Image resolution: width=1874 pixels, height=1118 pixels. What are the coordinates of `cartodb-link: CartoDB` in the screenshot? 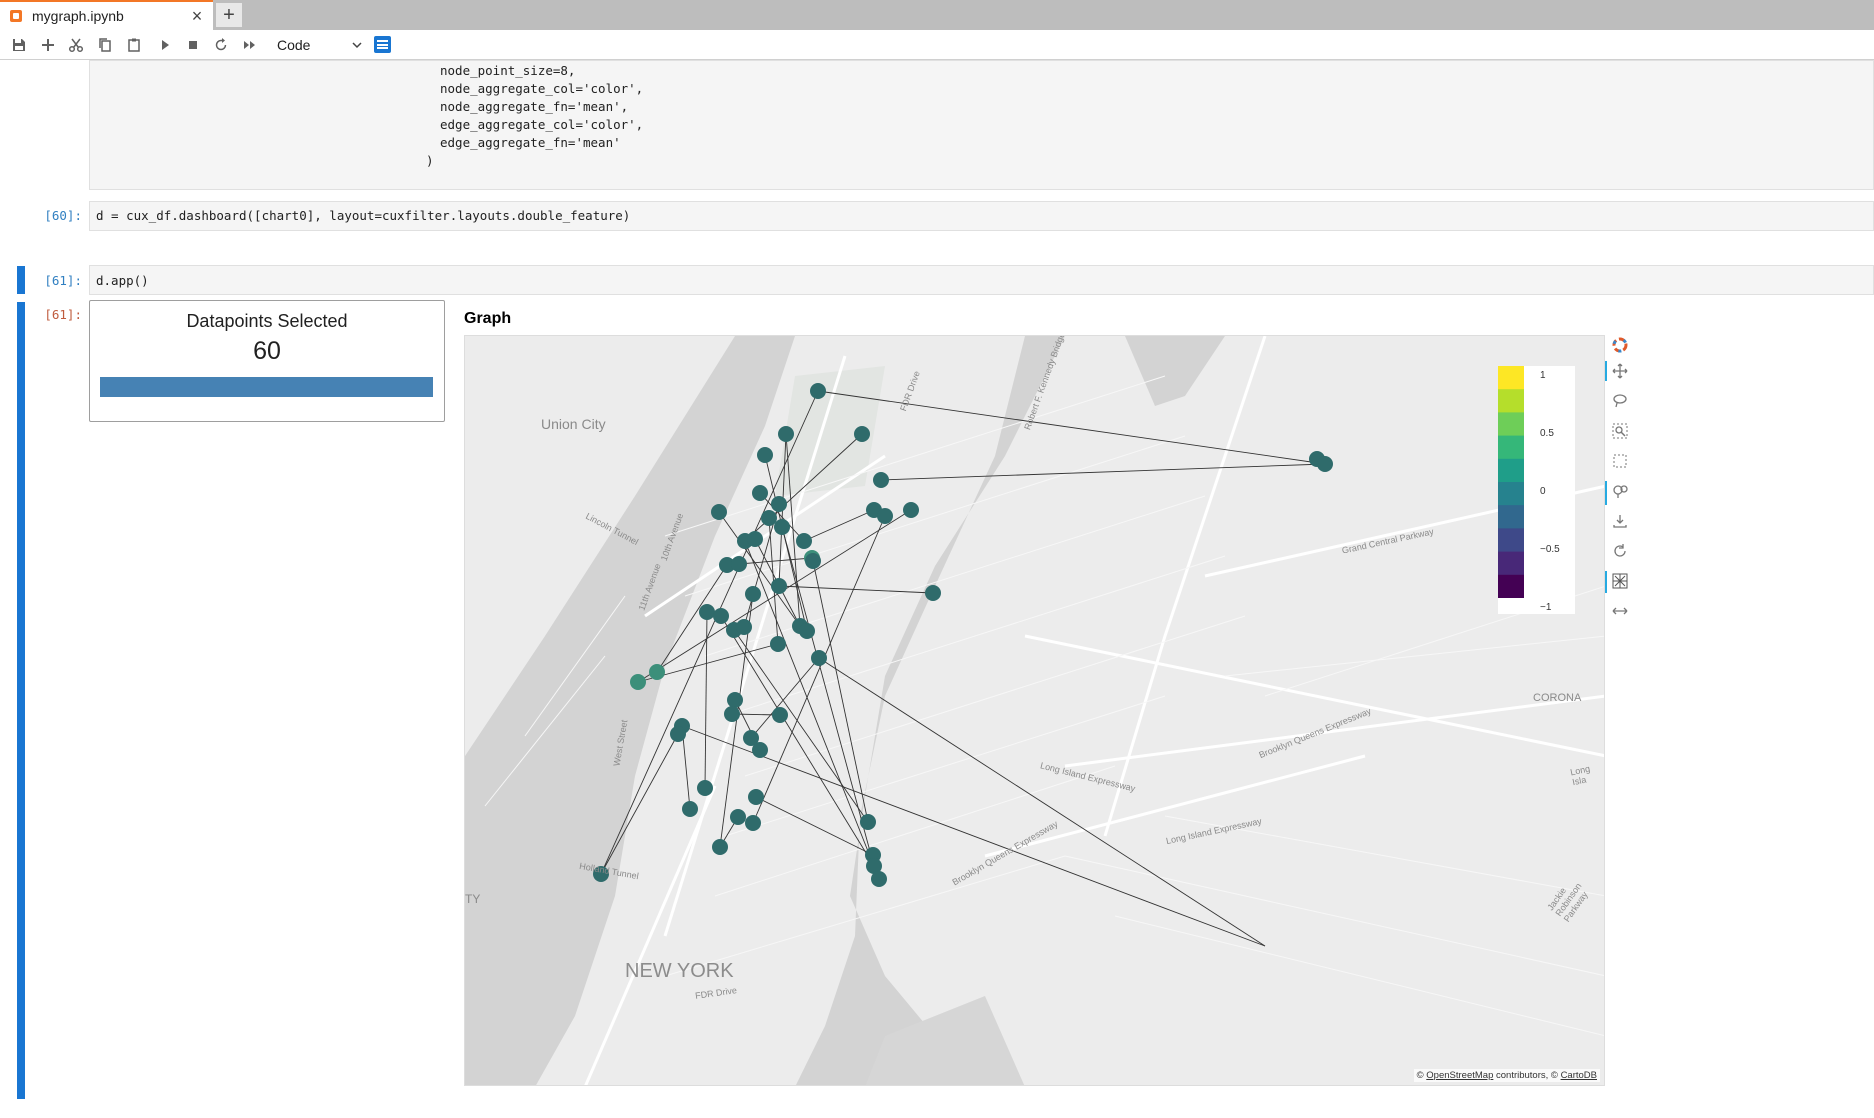 It's located at (1579, 1075).